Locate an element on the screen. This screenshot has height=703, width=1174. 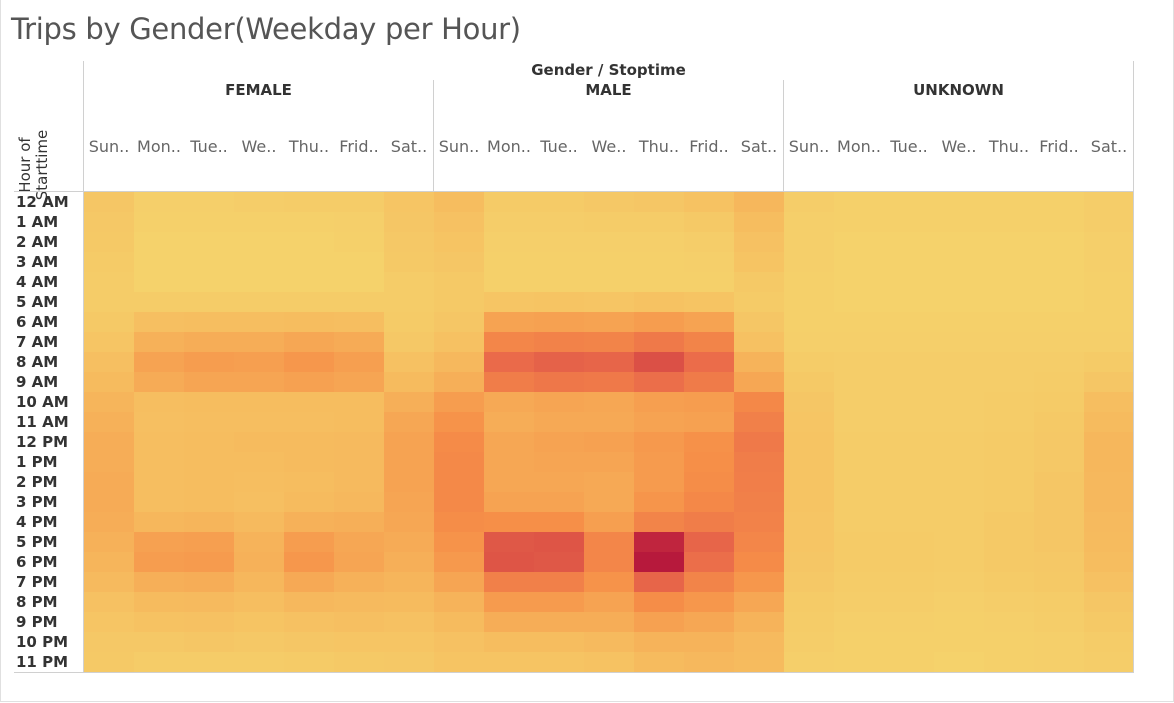
hour-label-14: 2 PM is located at coordinates (37, 482).